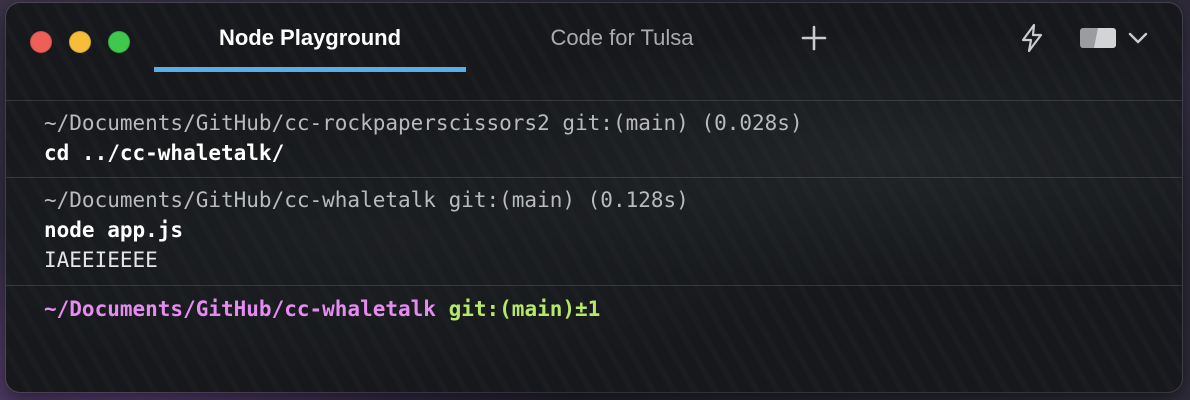 This screenshot has width=1190, height=400. What do you see at coordinates (80, 42) in the screenshot?
I see `minimize-window-button` at bounding box center [80, 42].